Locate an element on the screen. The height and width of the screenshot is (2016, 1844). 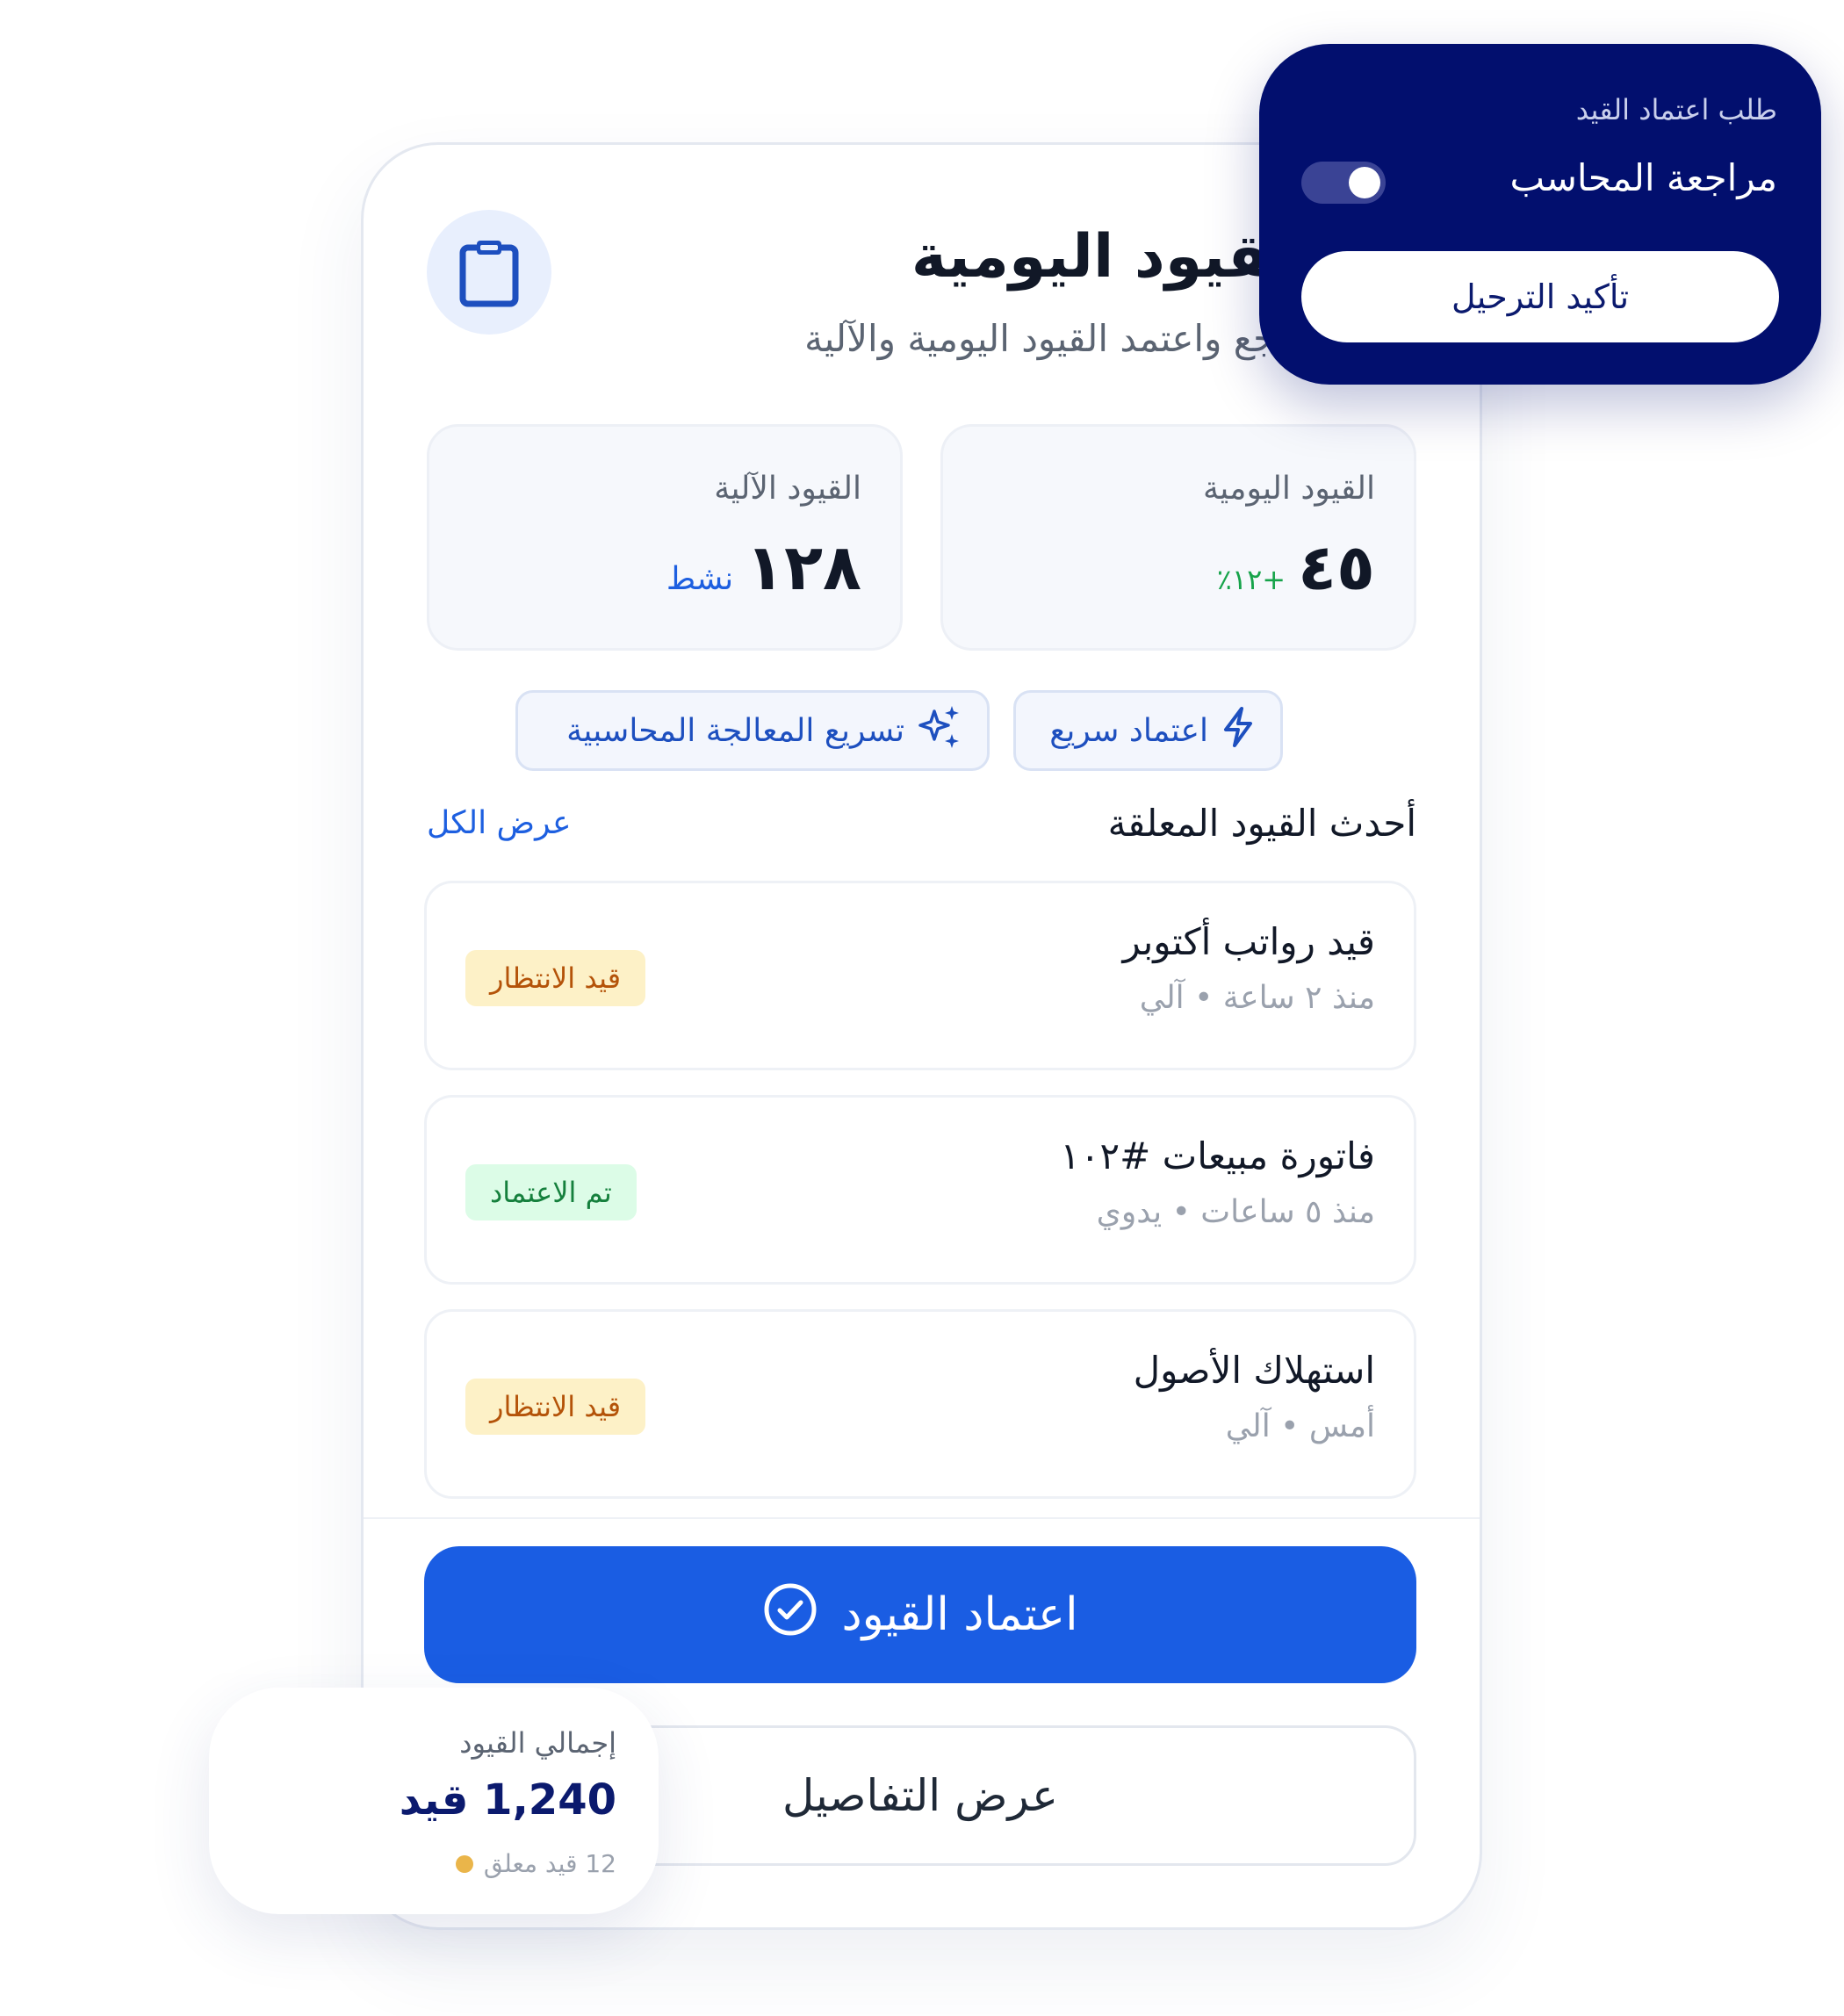
quick-approve-button: اعتماد سريع is located at coordinates (1148, 730).